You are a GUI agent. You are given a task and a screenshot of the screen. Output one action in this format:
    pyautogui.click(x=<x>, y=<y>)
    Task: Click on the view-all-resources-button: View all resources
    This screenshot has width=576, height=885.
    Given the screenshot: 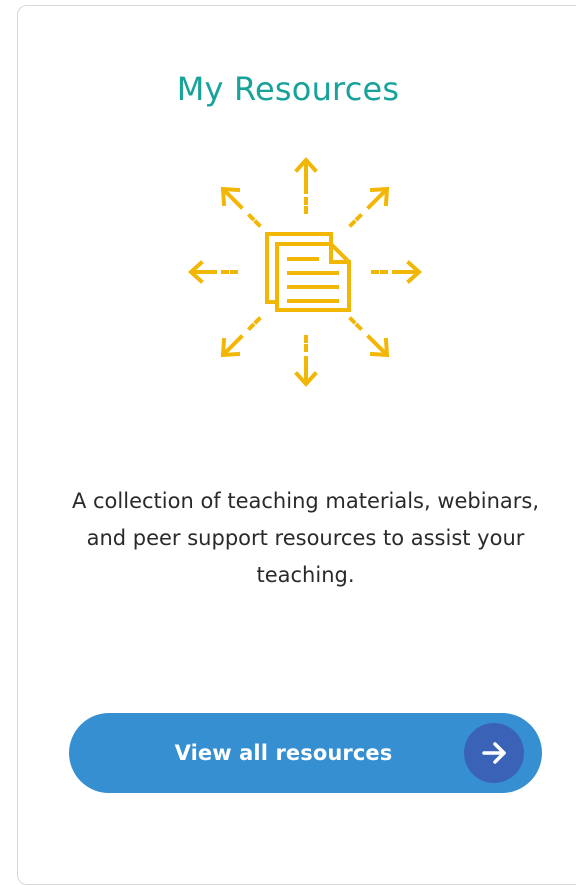 What is the action you would take?
    pyautogui.click(x=305, y=753)
    